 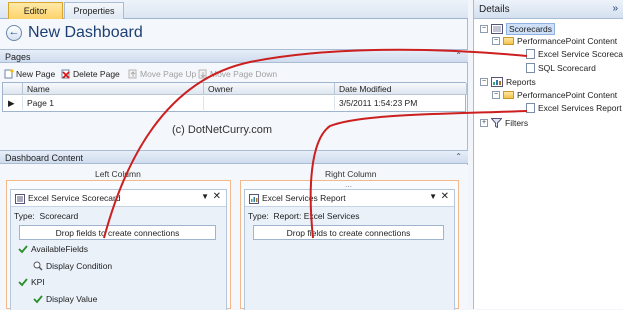 What do you see at coordinates (35, 10) in the screenshot?
I see `tab-editor: Editor` at bounding box center [35, 10].